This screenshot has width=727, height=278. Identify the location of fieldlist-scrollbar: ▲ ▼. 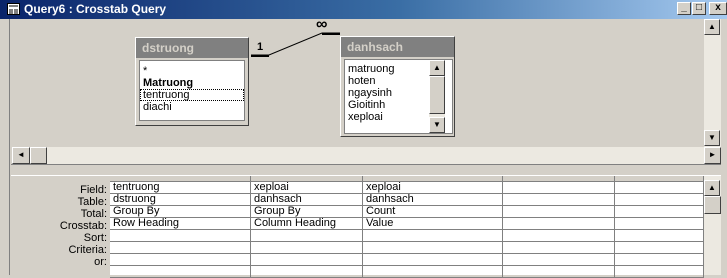
(437, 96).